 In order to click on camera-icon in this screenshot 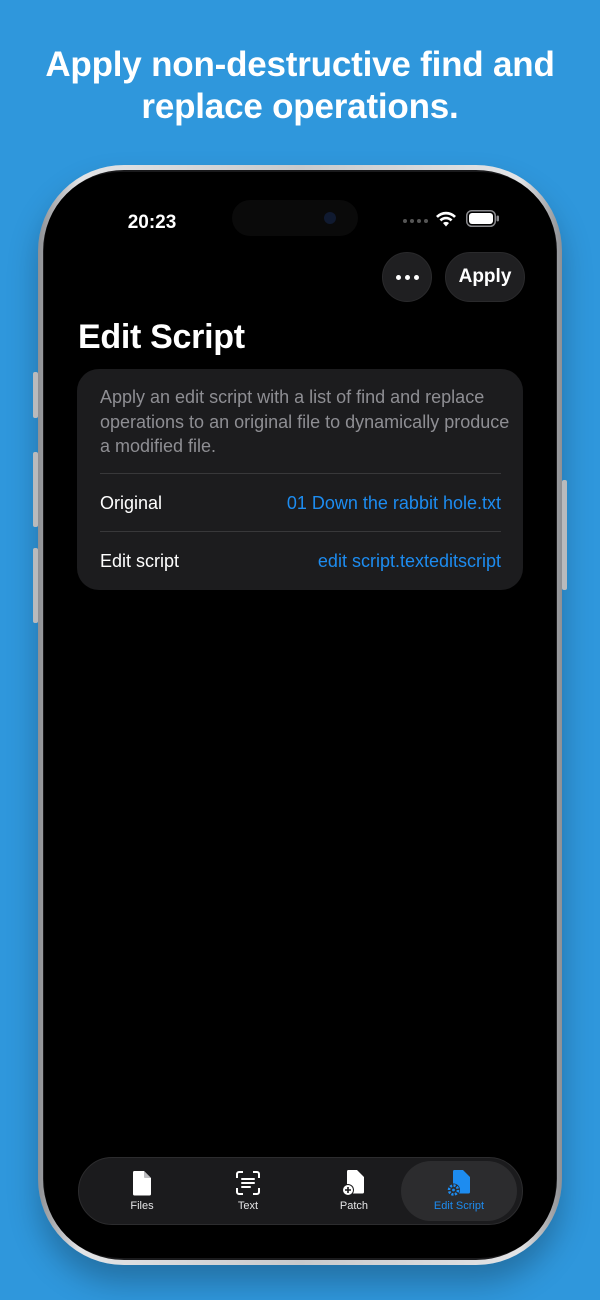, I will do `click(330, 218)`.